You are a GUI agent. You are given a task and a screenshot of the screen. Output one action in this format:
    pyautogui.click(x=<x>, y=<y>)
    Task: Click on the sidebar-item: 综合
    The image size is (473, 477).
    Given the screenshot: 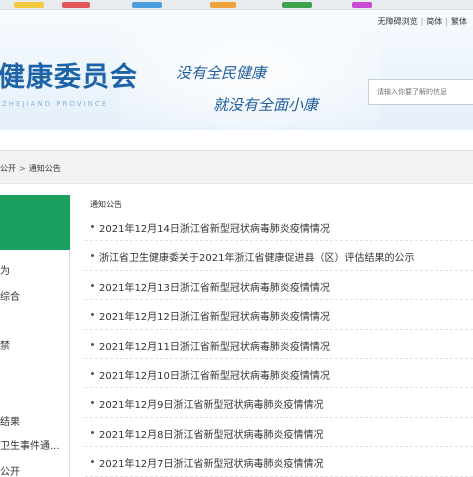 What is the action you would take?
    pyautogui.click(x=10, y=295)
    